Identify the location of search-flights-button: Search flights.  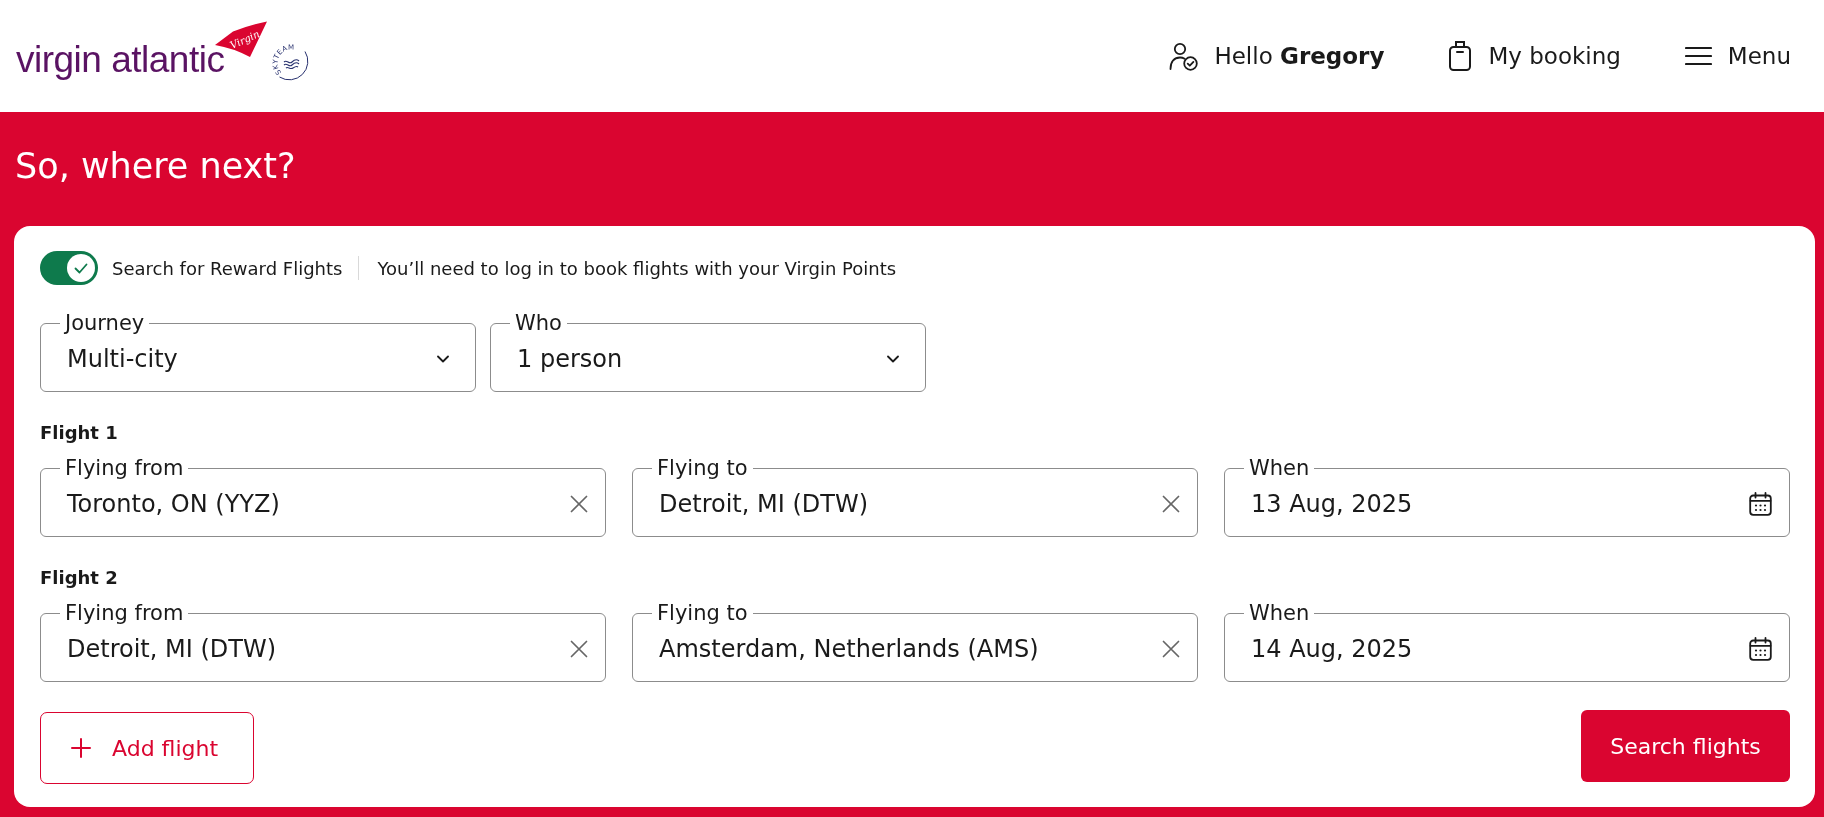
(1685, 746).